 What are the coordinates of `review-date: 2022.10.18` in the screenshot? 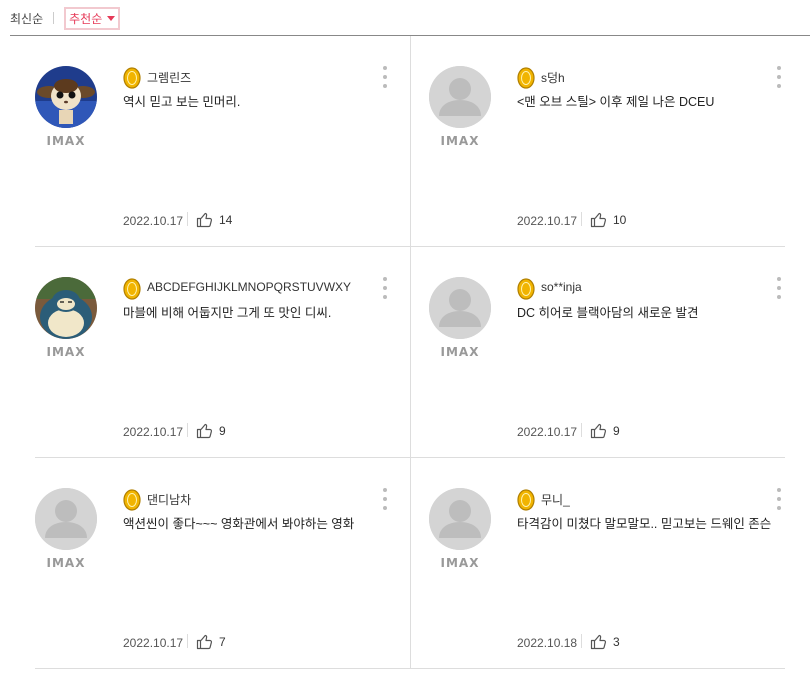 It's located at (547, 643).